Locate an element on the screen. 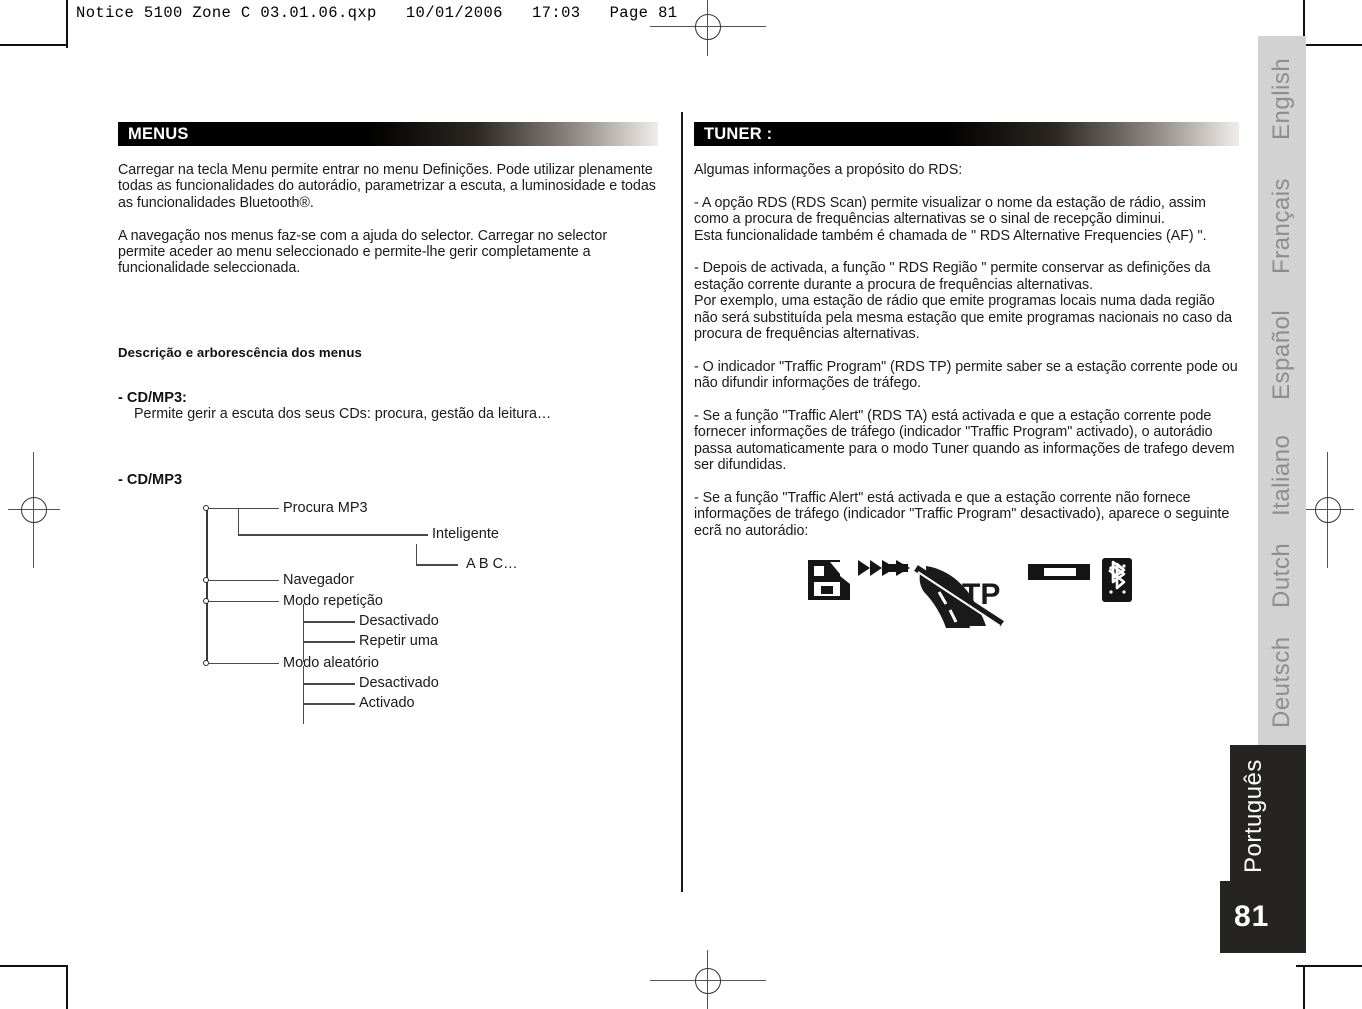 The image size is (1362, 1009). tree-line-procura is located at coordinates (244, 508).